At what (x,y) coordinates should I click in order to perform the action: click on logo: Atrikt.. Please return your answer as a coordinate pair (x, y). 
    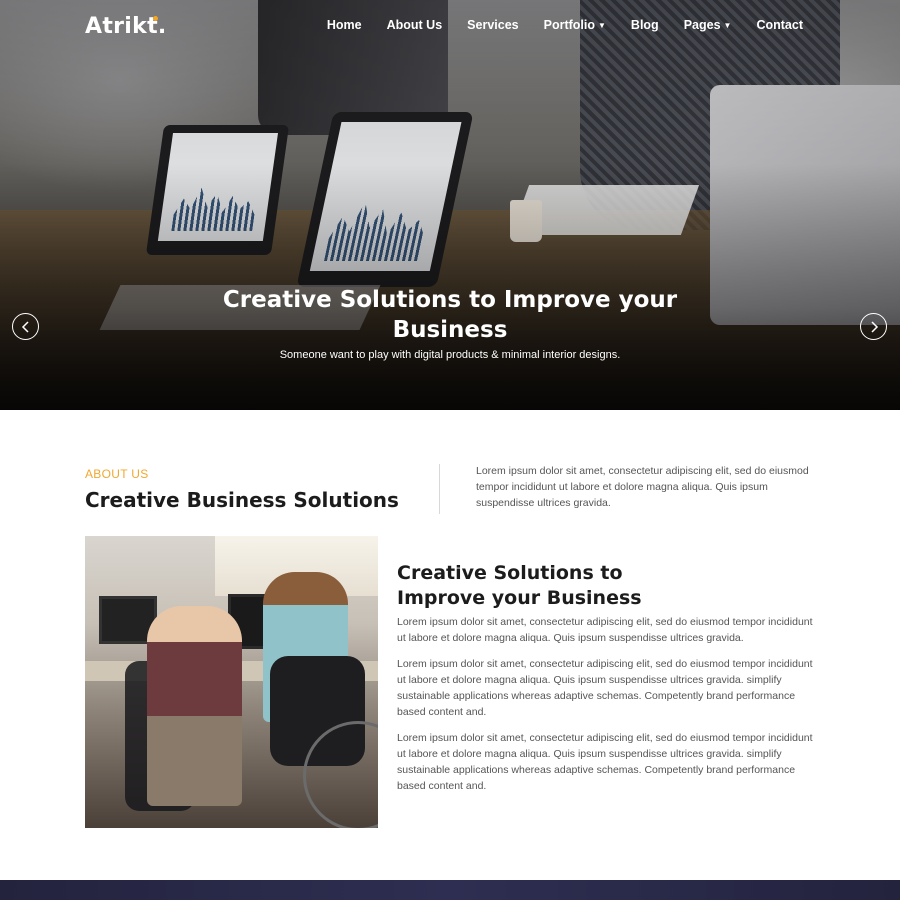
    Looking at the image, I should click on (126, 26).